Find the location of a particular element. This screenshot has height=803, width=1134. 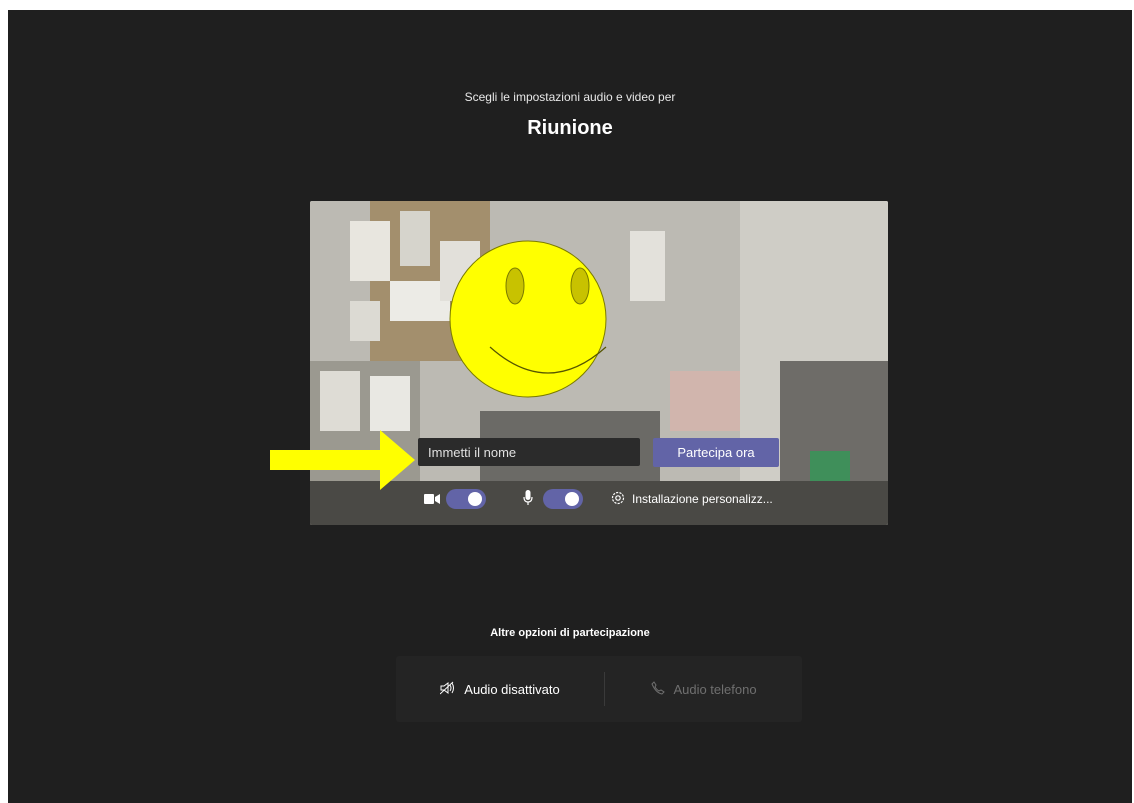

speaker-muted-icon is located at coordinates (447, 689).